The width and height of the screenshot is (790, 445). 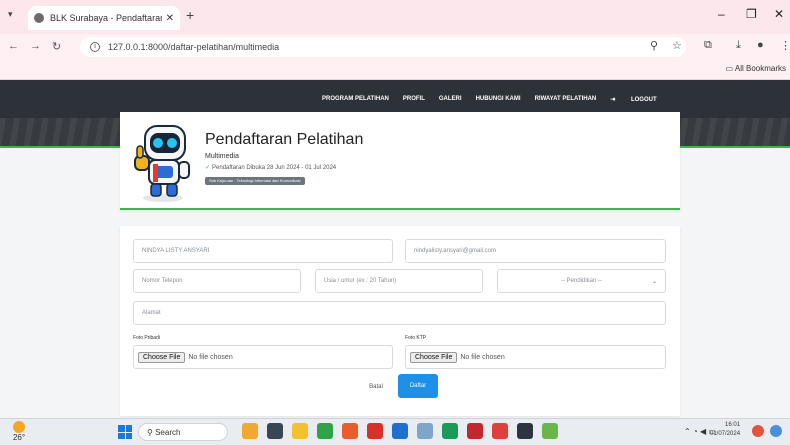 What do you see at coordinates (416, 338) in the screenshot?
I see `foto-ktp-label: Foto KTP` at bounding box center [416, 338].